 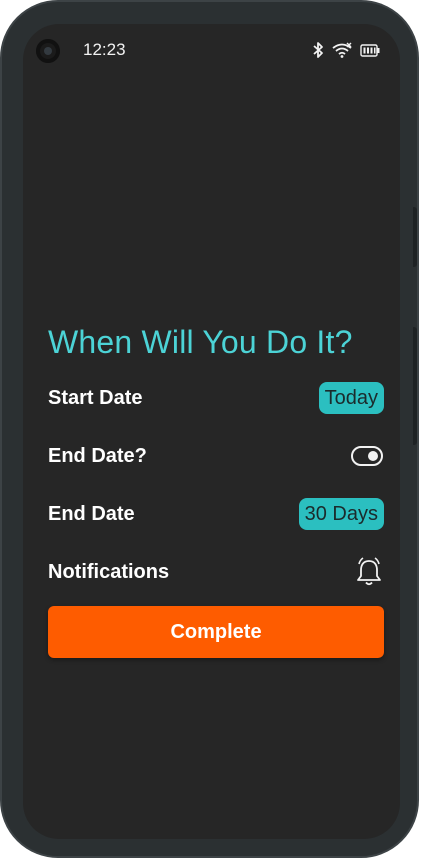 I want to click on notifications-row: Notifications, so click(x=216, y=572).